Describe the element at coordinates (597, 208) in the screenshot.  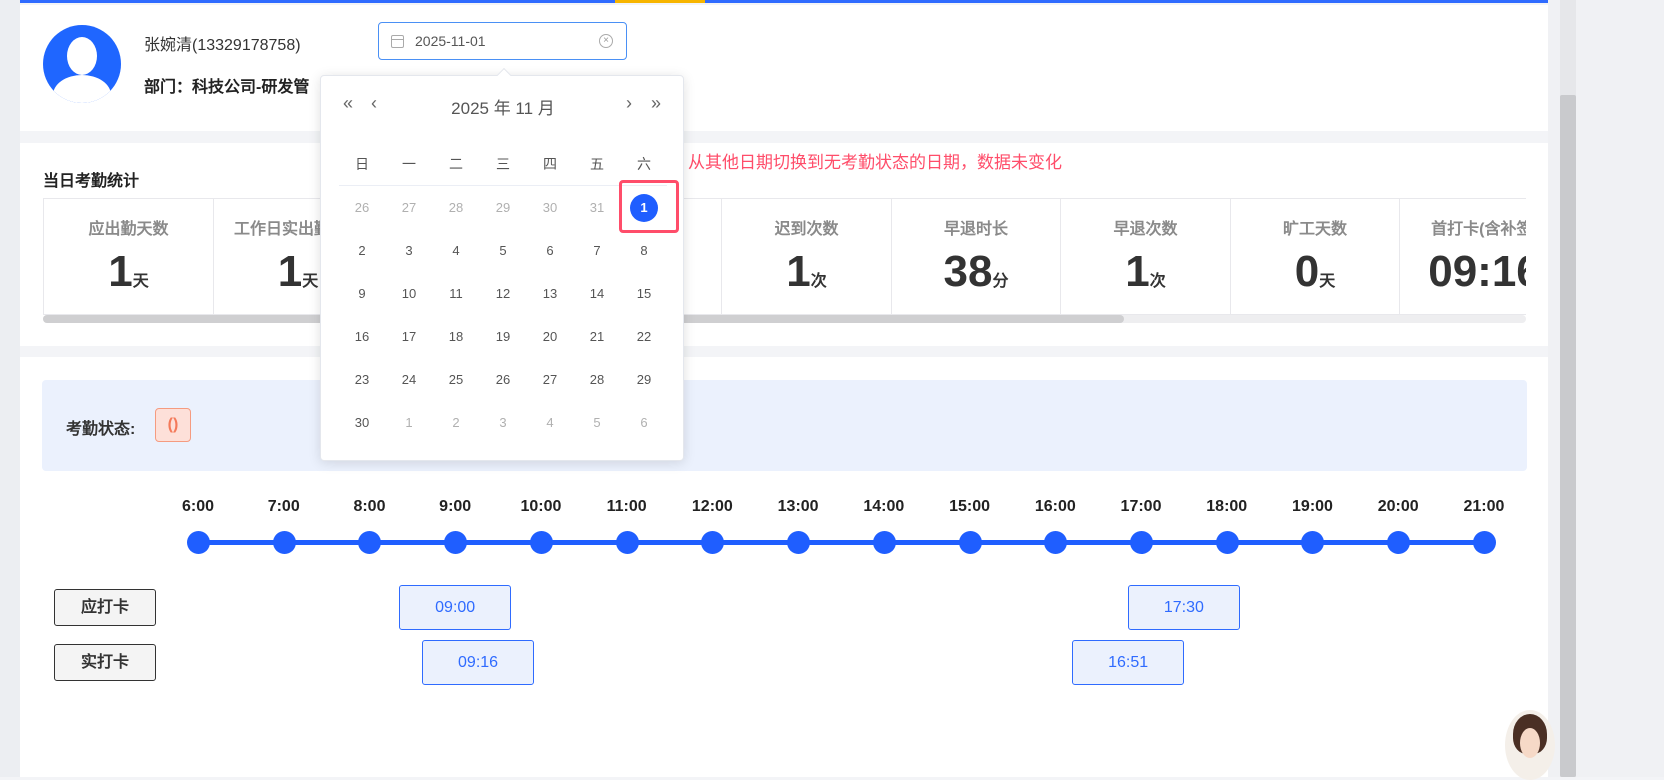
I see `calendar-day: 31` at that location.